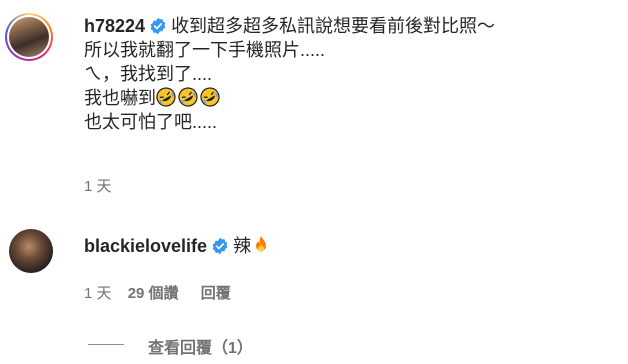  What do you see at coordinates (98, 185) in the screenshot?
I see `comment-1-timestamp: 1 天` at bounding box center [98, 185].